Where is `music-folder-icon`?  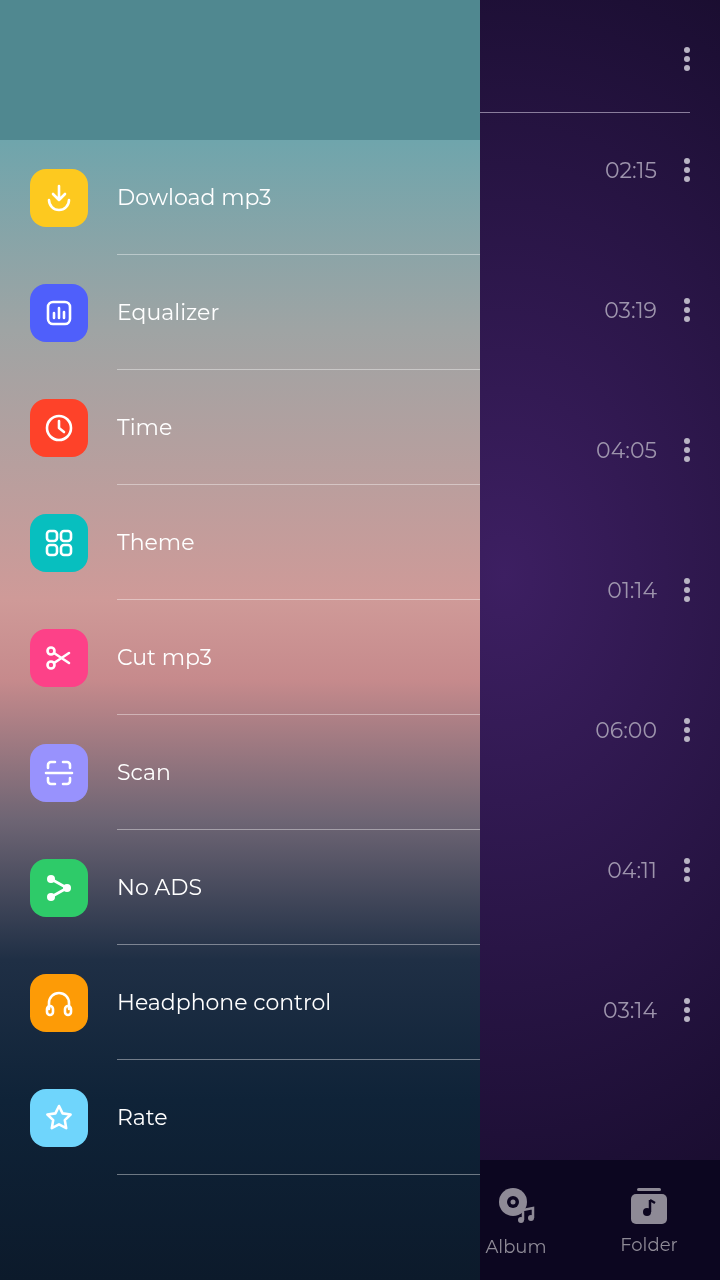 music-folder-icon is located at coordinates (649, 1206).